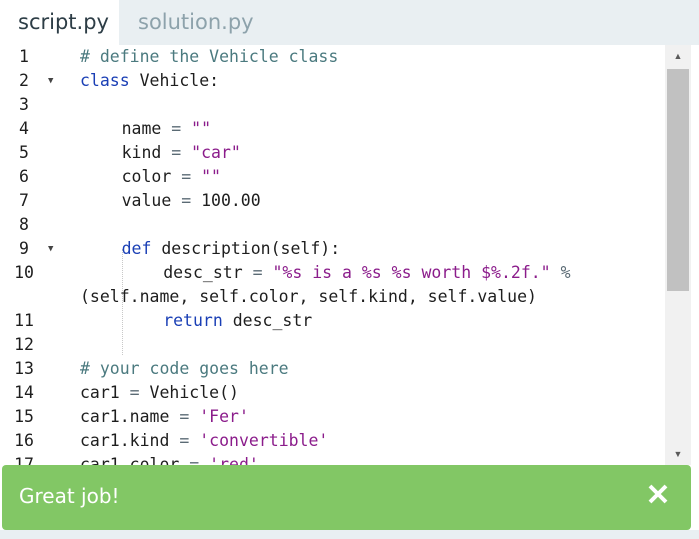  I want to click on code-line: 7 value = 100.00, so click(332, 201).